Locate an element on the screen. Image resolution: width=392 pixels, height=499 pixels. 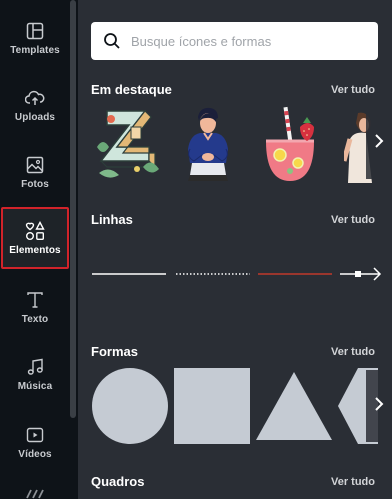
sidebar-item-label: Texto is located at coordinates (35, 319).